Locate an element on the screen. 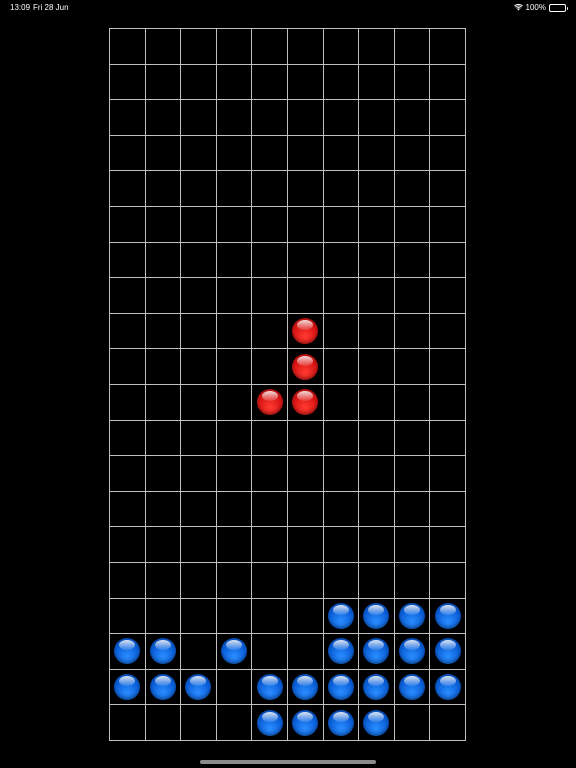 Image resolution: width=576 pixels, height=768 pixels. battery-icon is located at coordinates (558, 7).